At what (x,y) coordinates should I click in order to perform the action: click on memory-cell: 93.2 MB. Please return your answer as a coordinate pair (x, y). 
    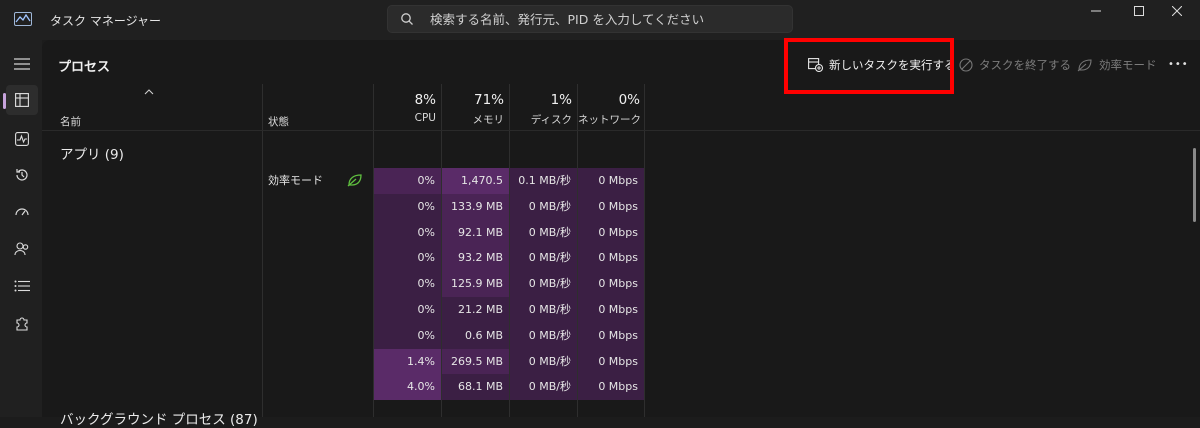
    Looking at the image, I should click on (475, 258).